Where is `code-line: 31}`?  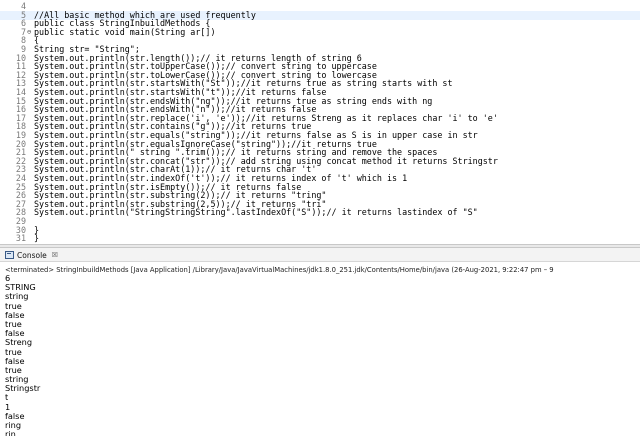 code-line: 31} is located at coordinates (320, 238).